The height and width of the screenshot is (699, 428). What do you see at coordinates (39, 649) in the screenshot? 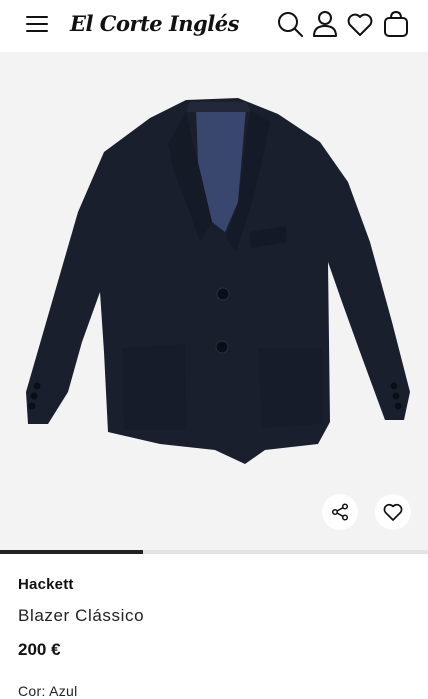
I see `product-price: 200 €` at bounding box center [39, 649].